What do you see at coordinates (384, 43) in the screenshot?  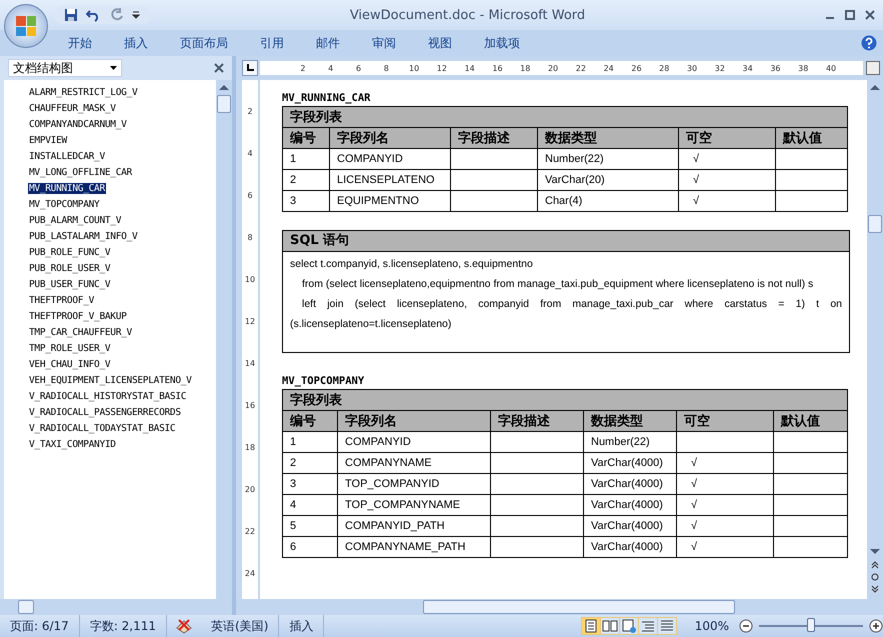 I see `ribbon-tab: 审阅` at bounding box center [384, 43].